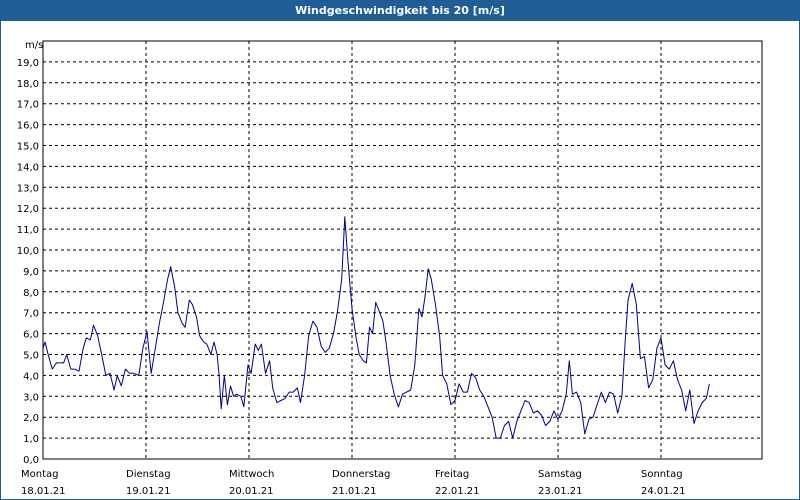 The image size is (800, 500). Describe the element at coordinates (31, 439) in the screenshot. I see `y-tick-label: 1,0` at that location.